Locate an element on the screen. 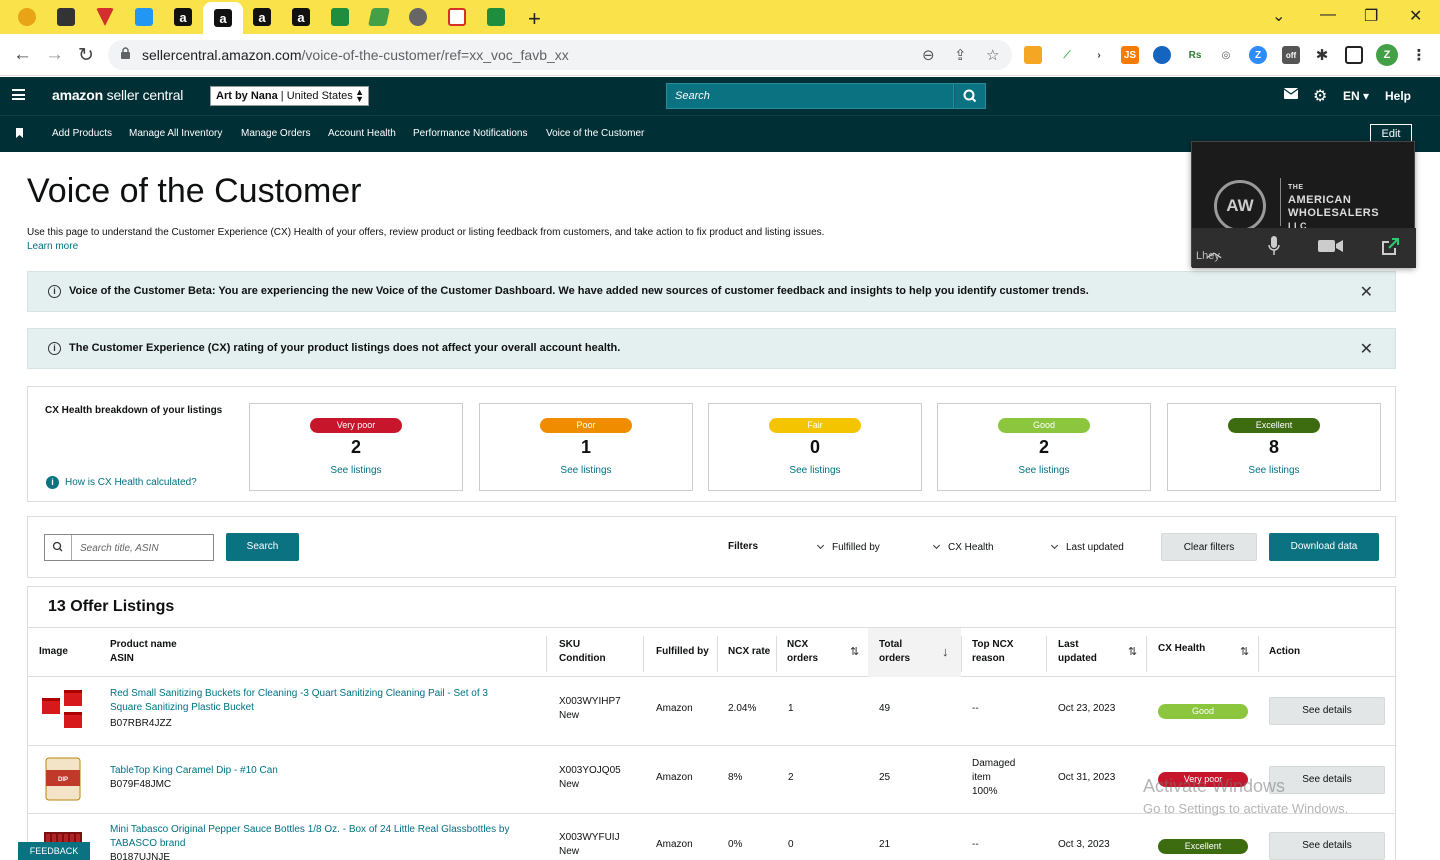 The height and width of the screenshot is (860, 1440). extensions-puzzle-icon: ✱ is located at coordinates (1322, 55).